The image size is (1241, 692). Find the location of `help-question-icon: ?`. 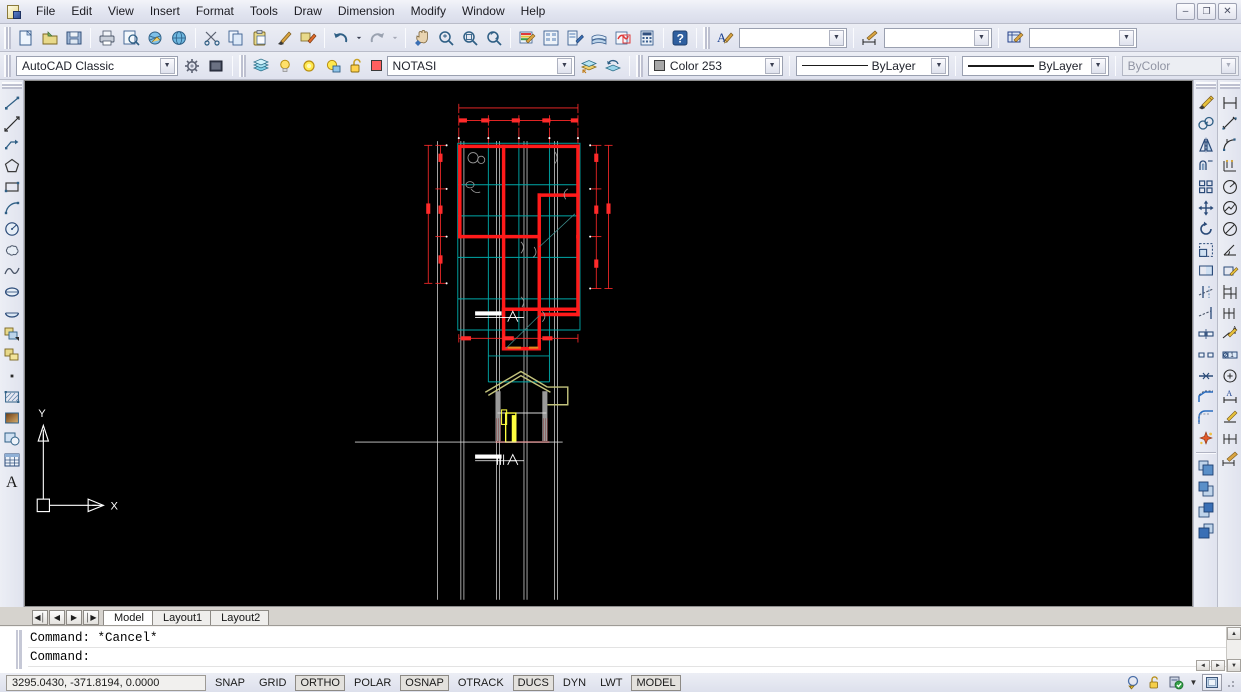

help-question-icon: ? is located at coordinates (680, 38).